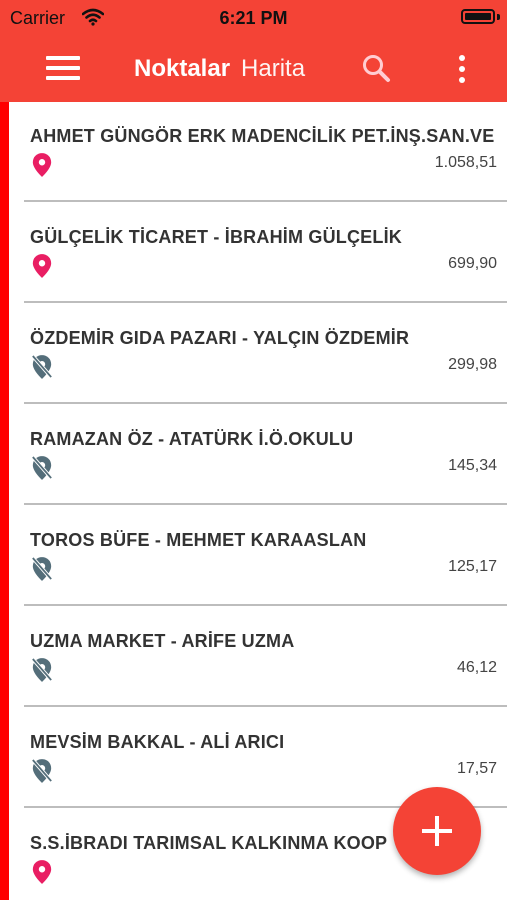  I want to click on customer-amount: 125,17, so click(472, 566).